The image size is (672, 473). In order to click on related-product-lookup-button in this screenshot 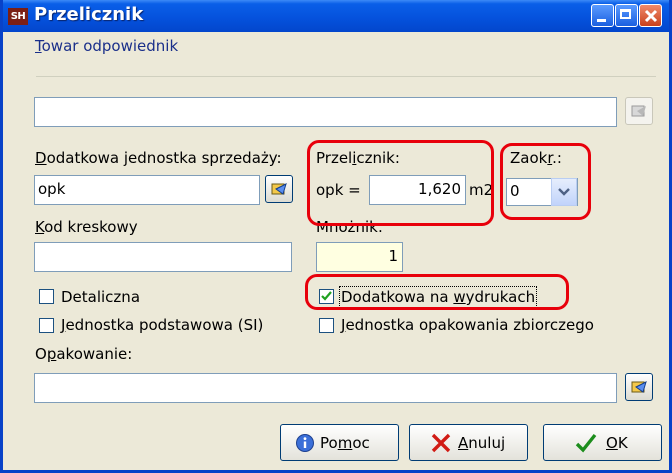, I will do `click(639, 111)`.